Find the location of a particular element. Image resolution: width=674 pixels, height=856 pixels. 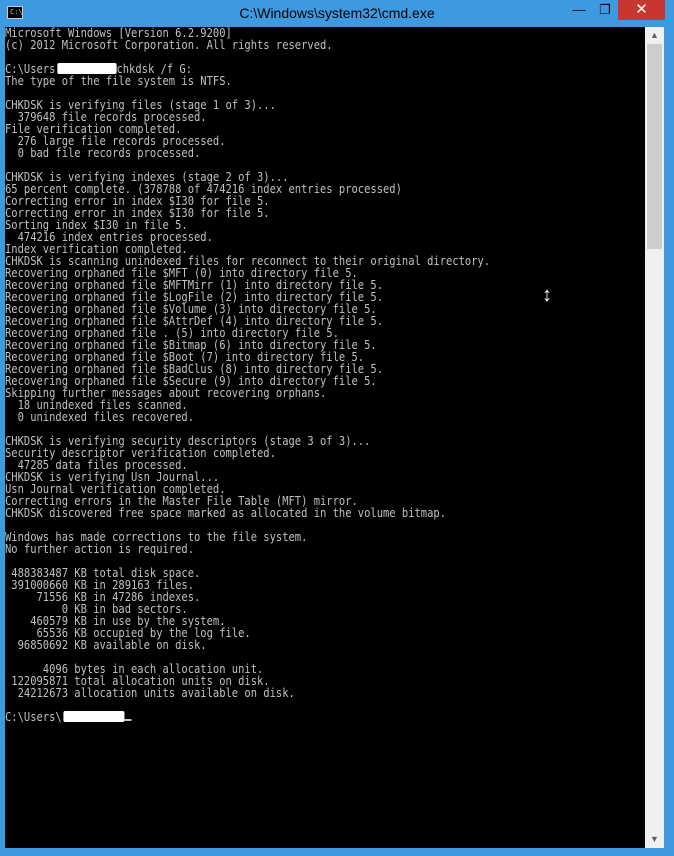

vertical-scrollbar: ▲ ▼ is located at coordinates (654, 437).